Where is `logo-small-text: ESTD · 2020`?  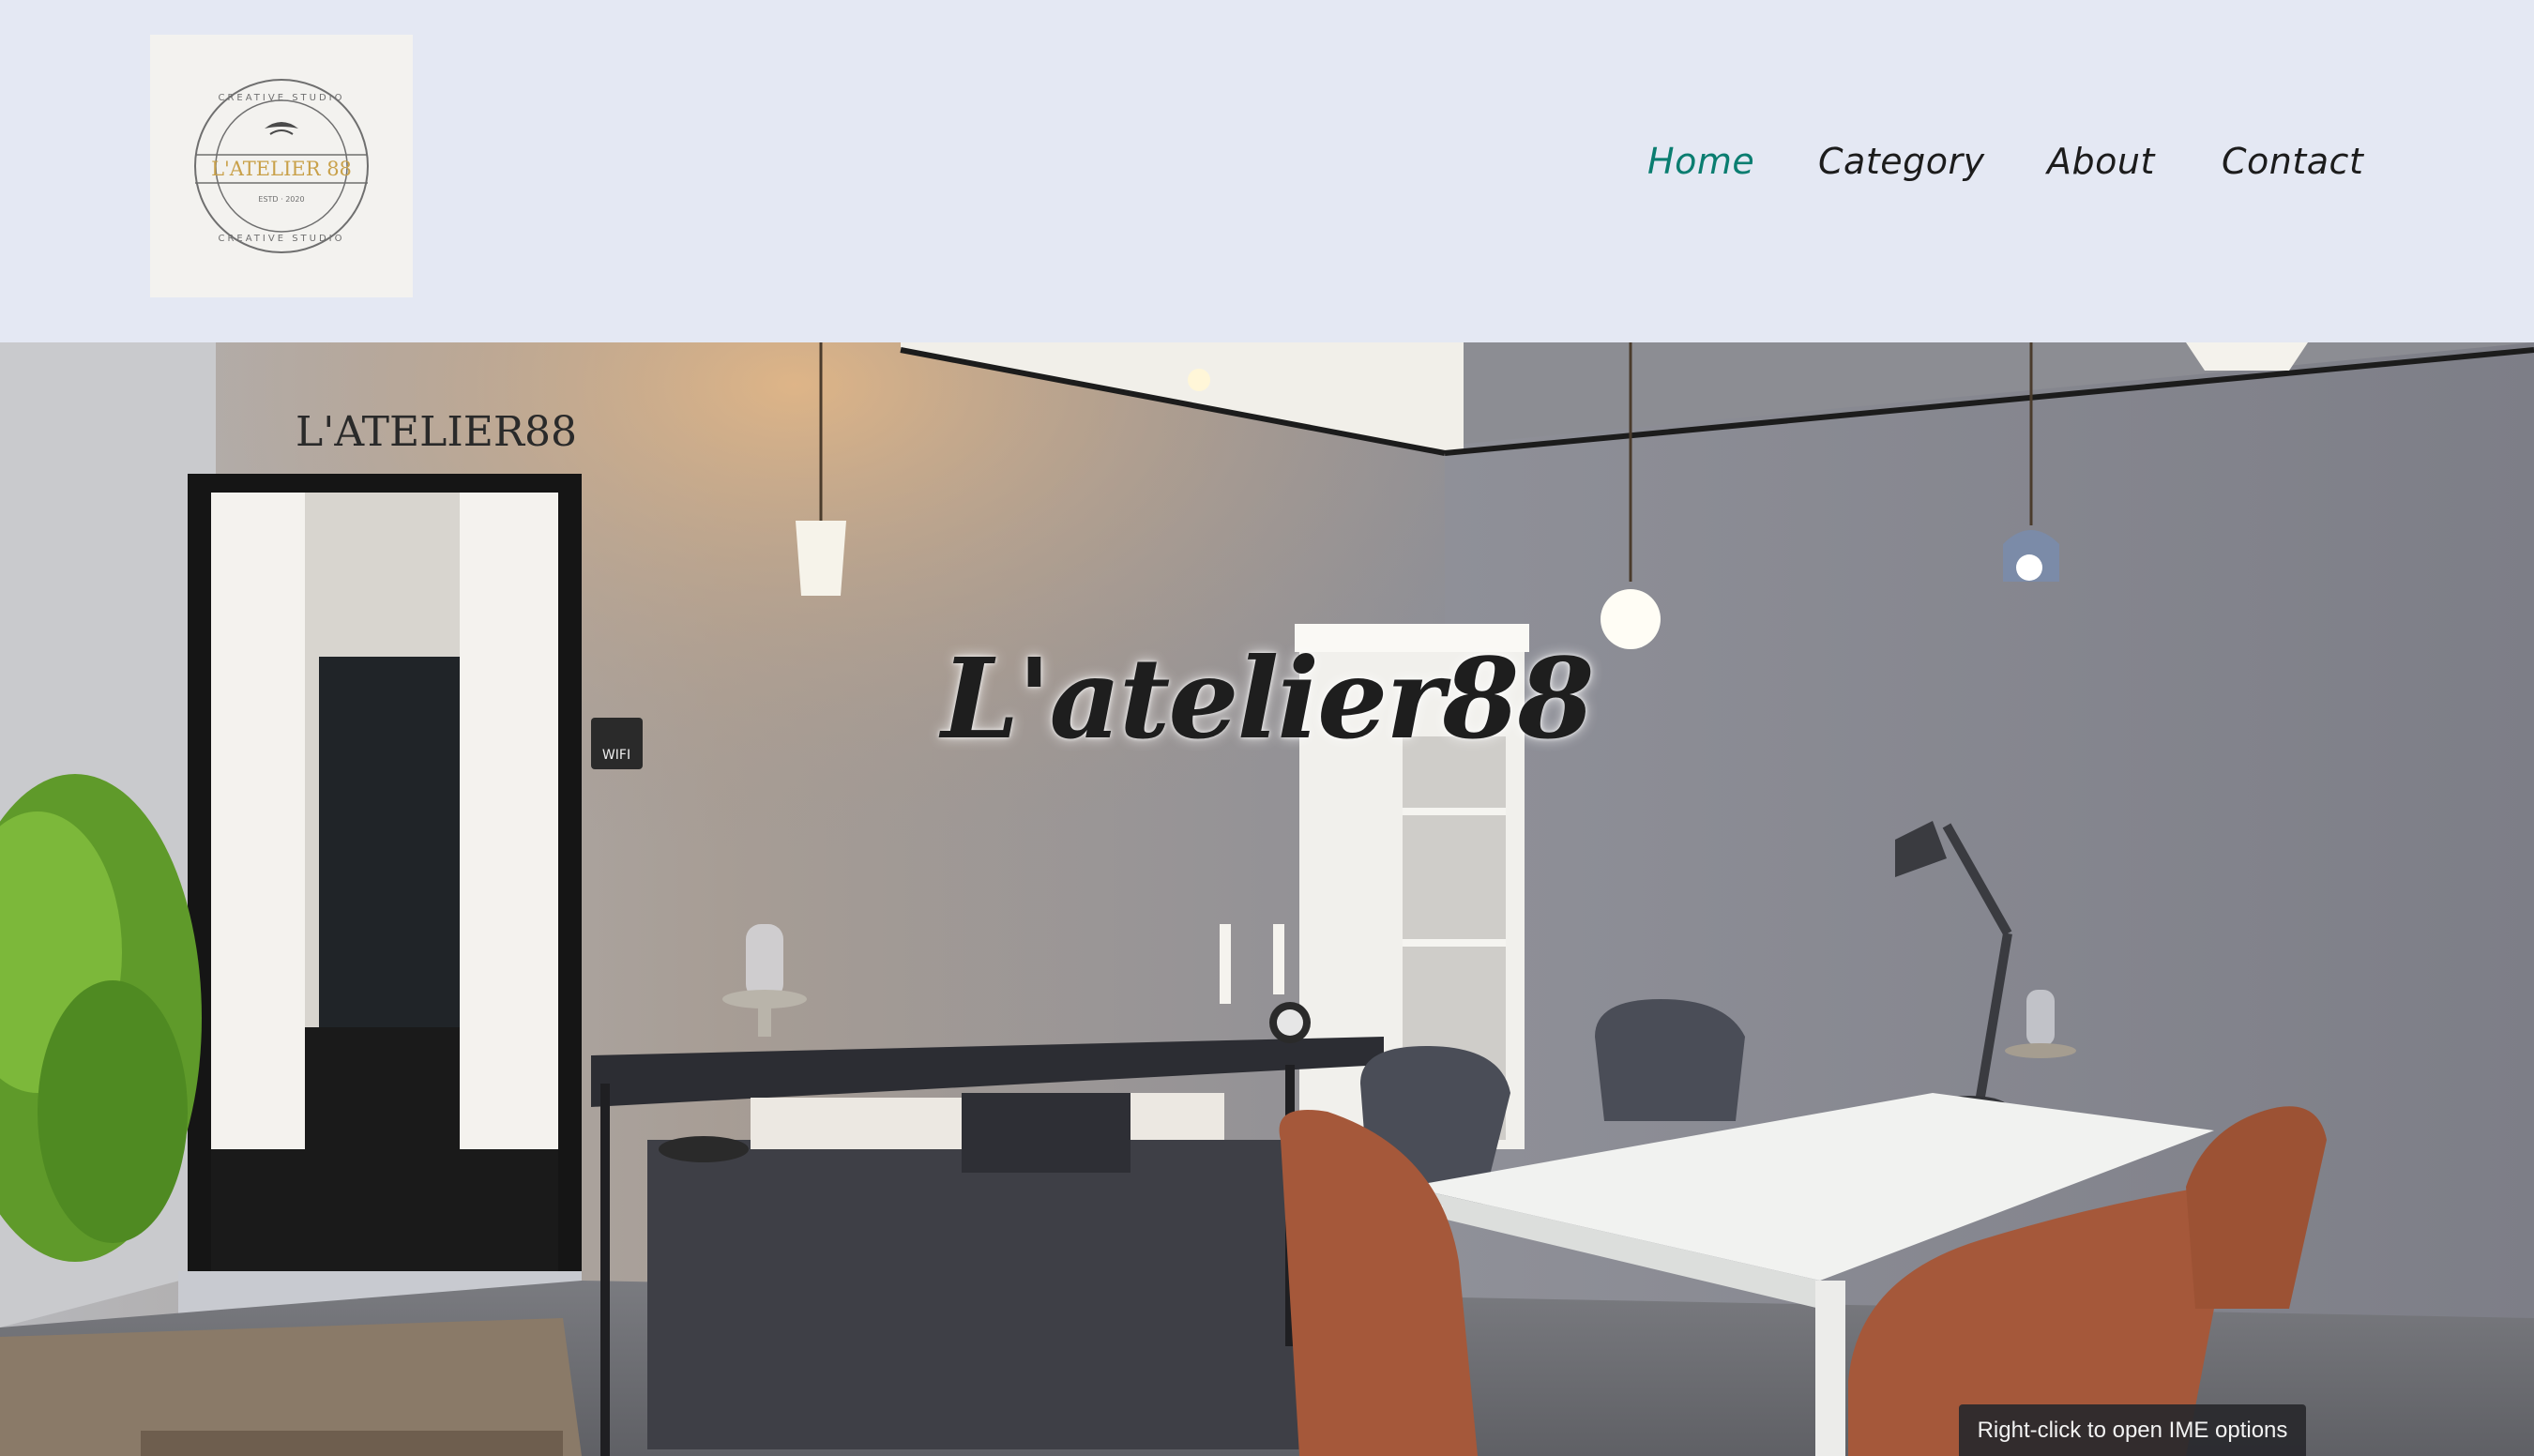 logo-small-text: ESTD · 2020 is located at coordinates (281, 199).